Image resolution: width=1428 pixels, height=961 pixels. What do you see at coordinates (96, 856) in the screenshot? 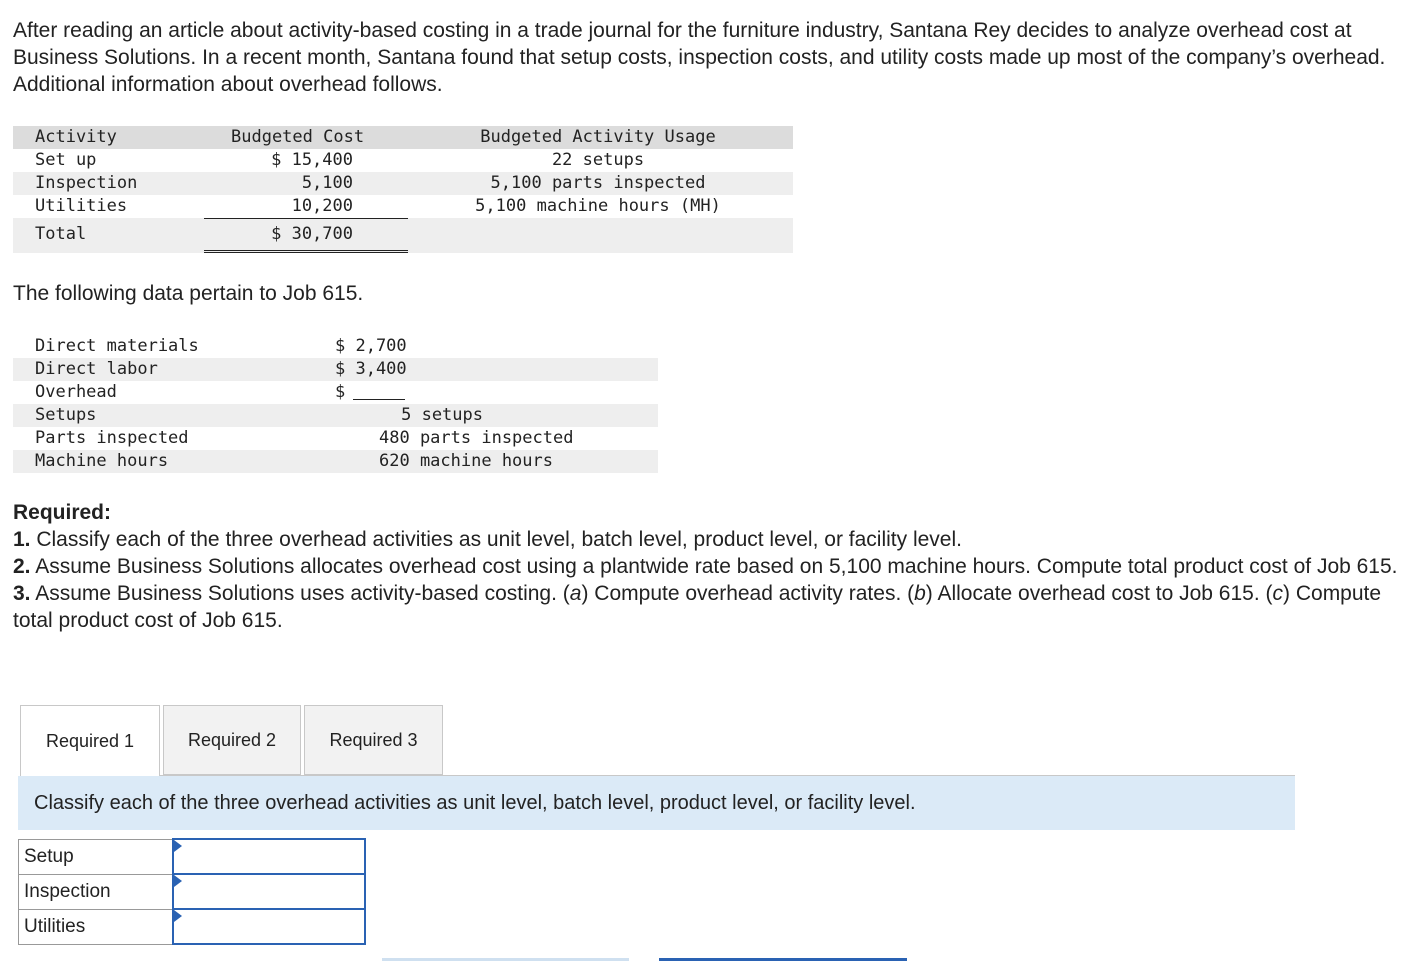
I see `answer-label: Setup` at bounding box center [96, 856].